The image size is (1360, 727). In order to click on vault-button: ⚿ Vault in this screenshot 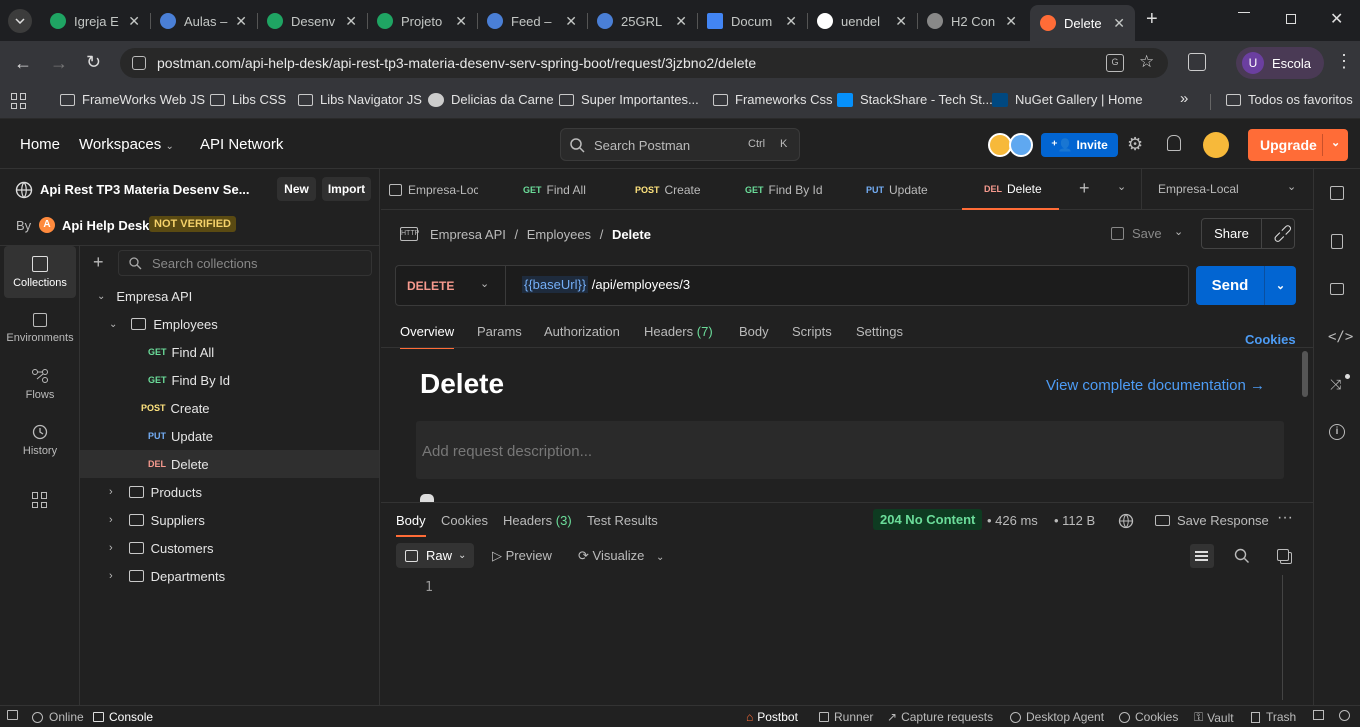, I will do `click(1214, 717)`.